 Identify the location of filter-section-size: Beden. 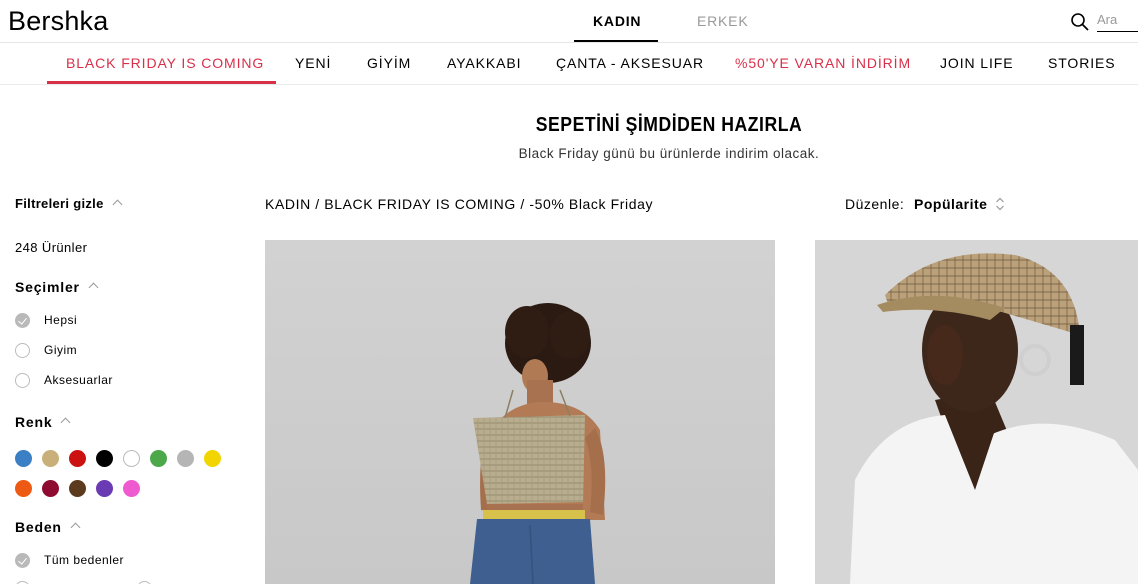
(48, 527).